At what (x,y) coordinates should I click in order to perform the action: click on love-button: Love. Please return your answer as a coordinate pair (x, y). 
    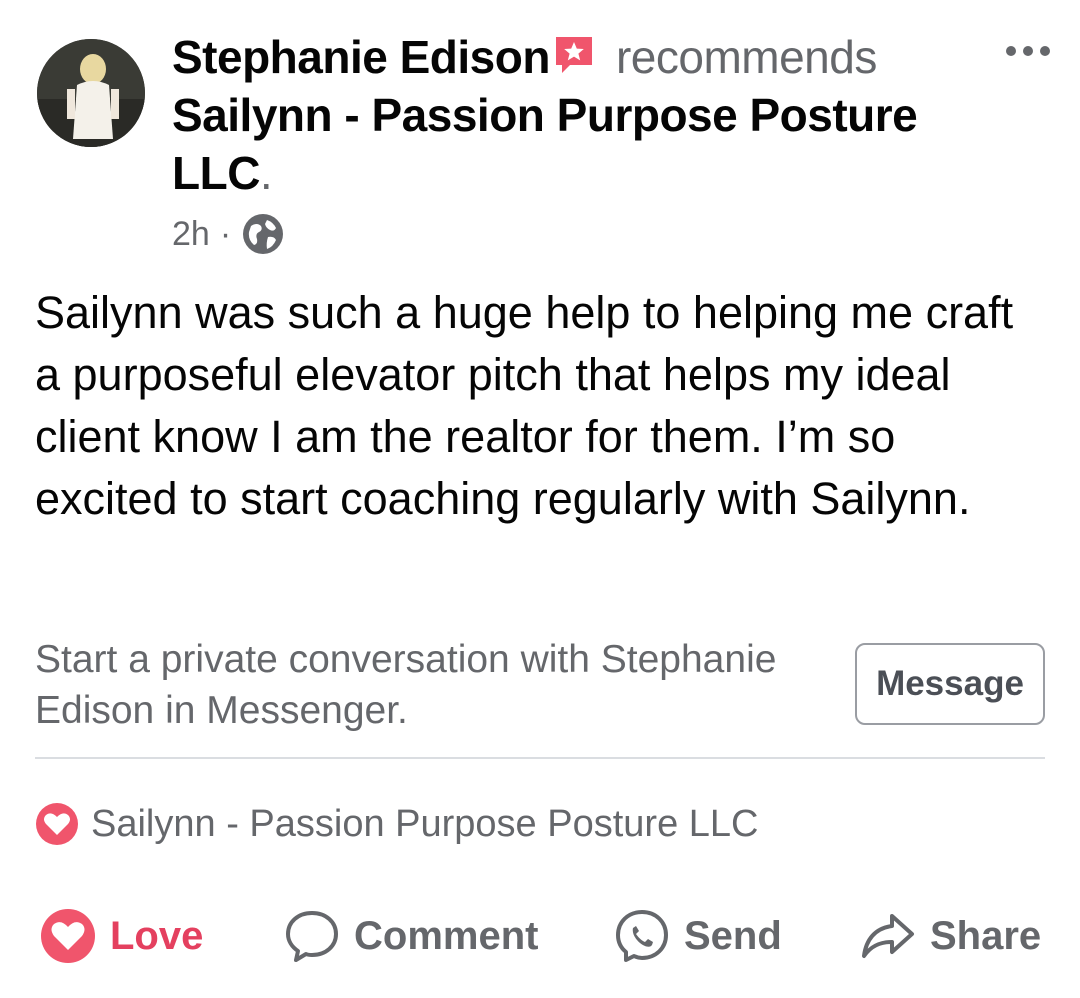
    Looking at the image, I should click on (121, 936).